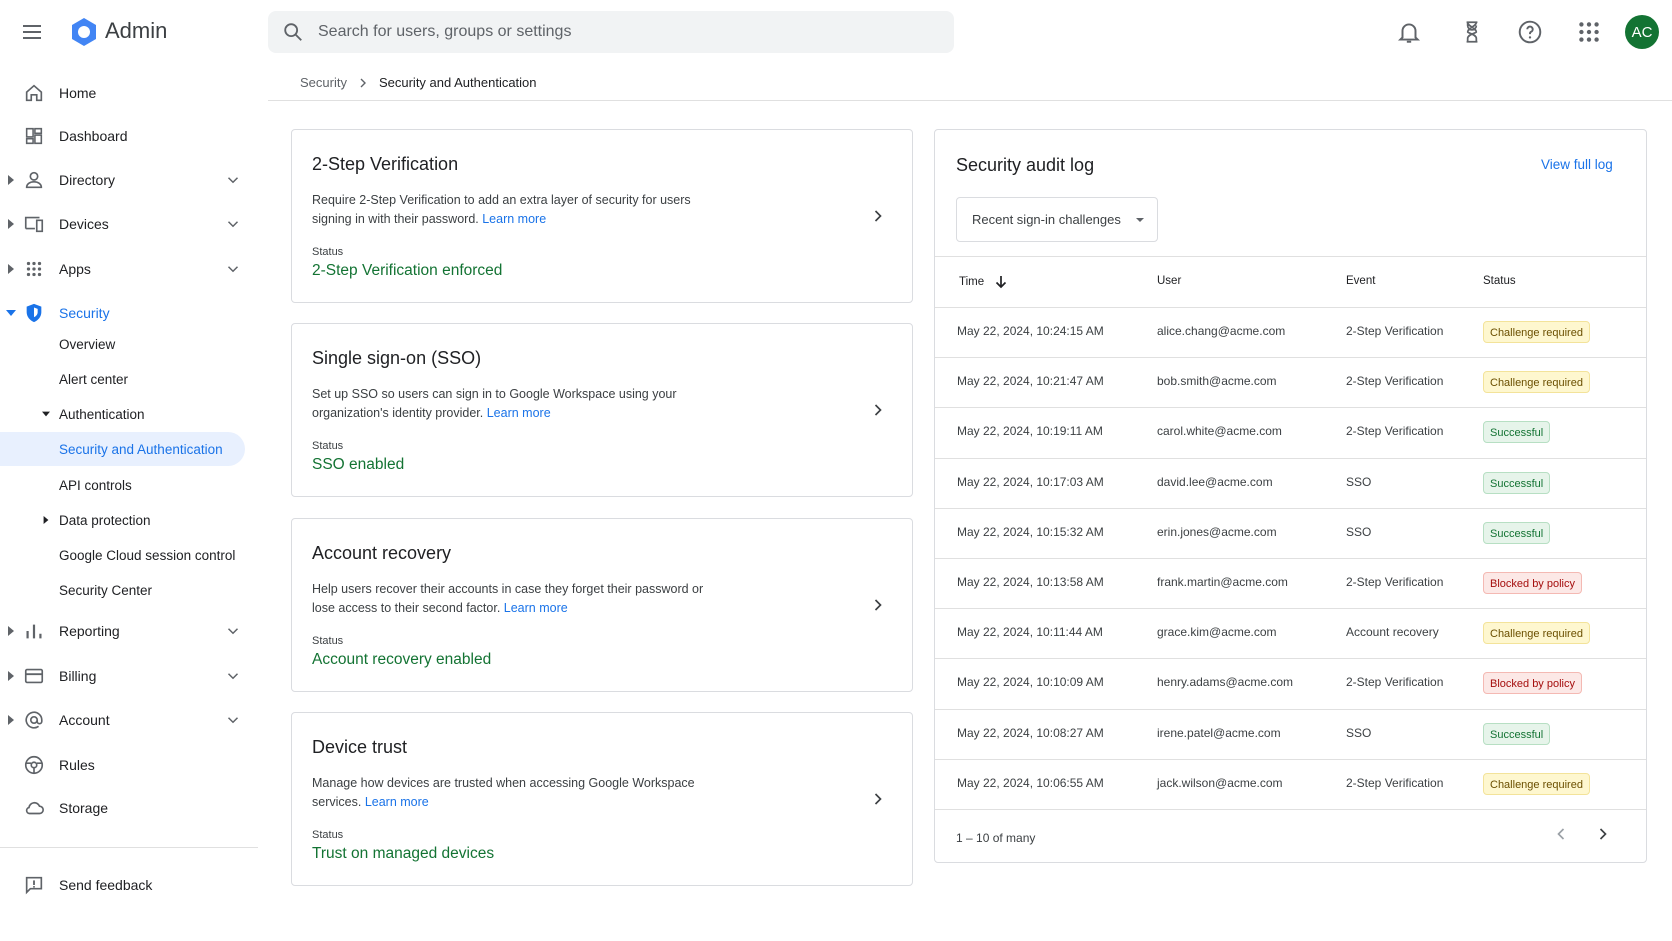 The image size is (1672, 941). I want to click on cell-time: May 22, 2024, 10:11:44 AM, so click(1030, 632).